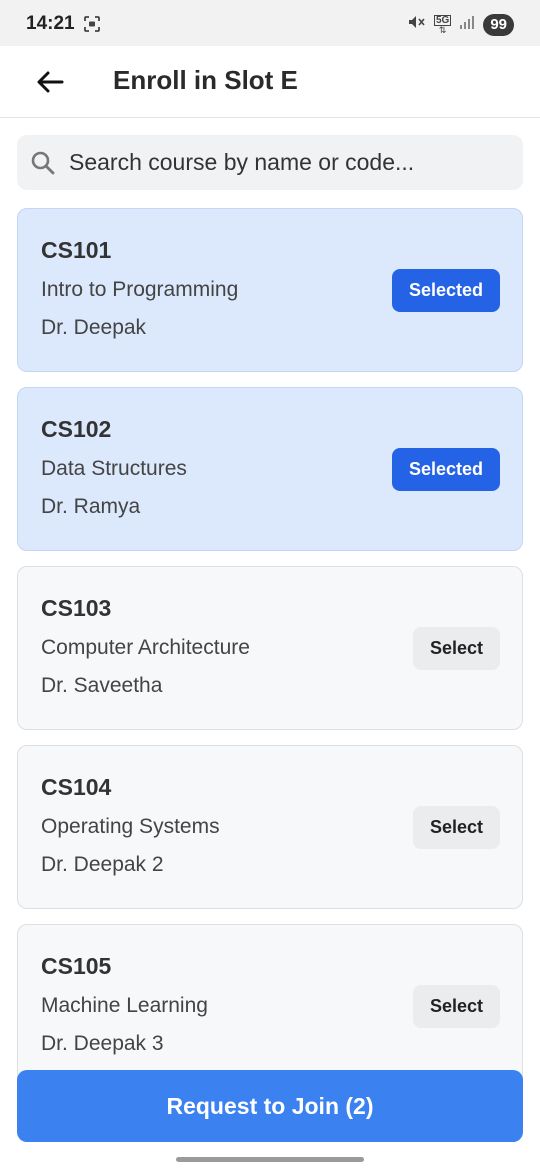 The image size is (540, 1170). I want to click on status-time: 14:21, so click(50, 23).